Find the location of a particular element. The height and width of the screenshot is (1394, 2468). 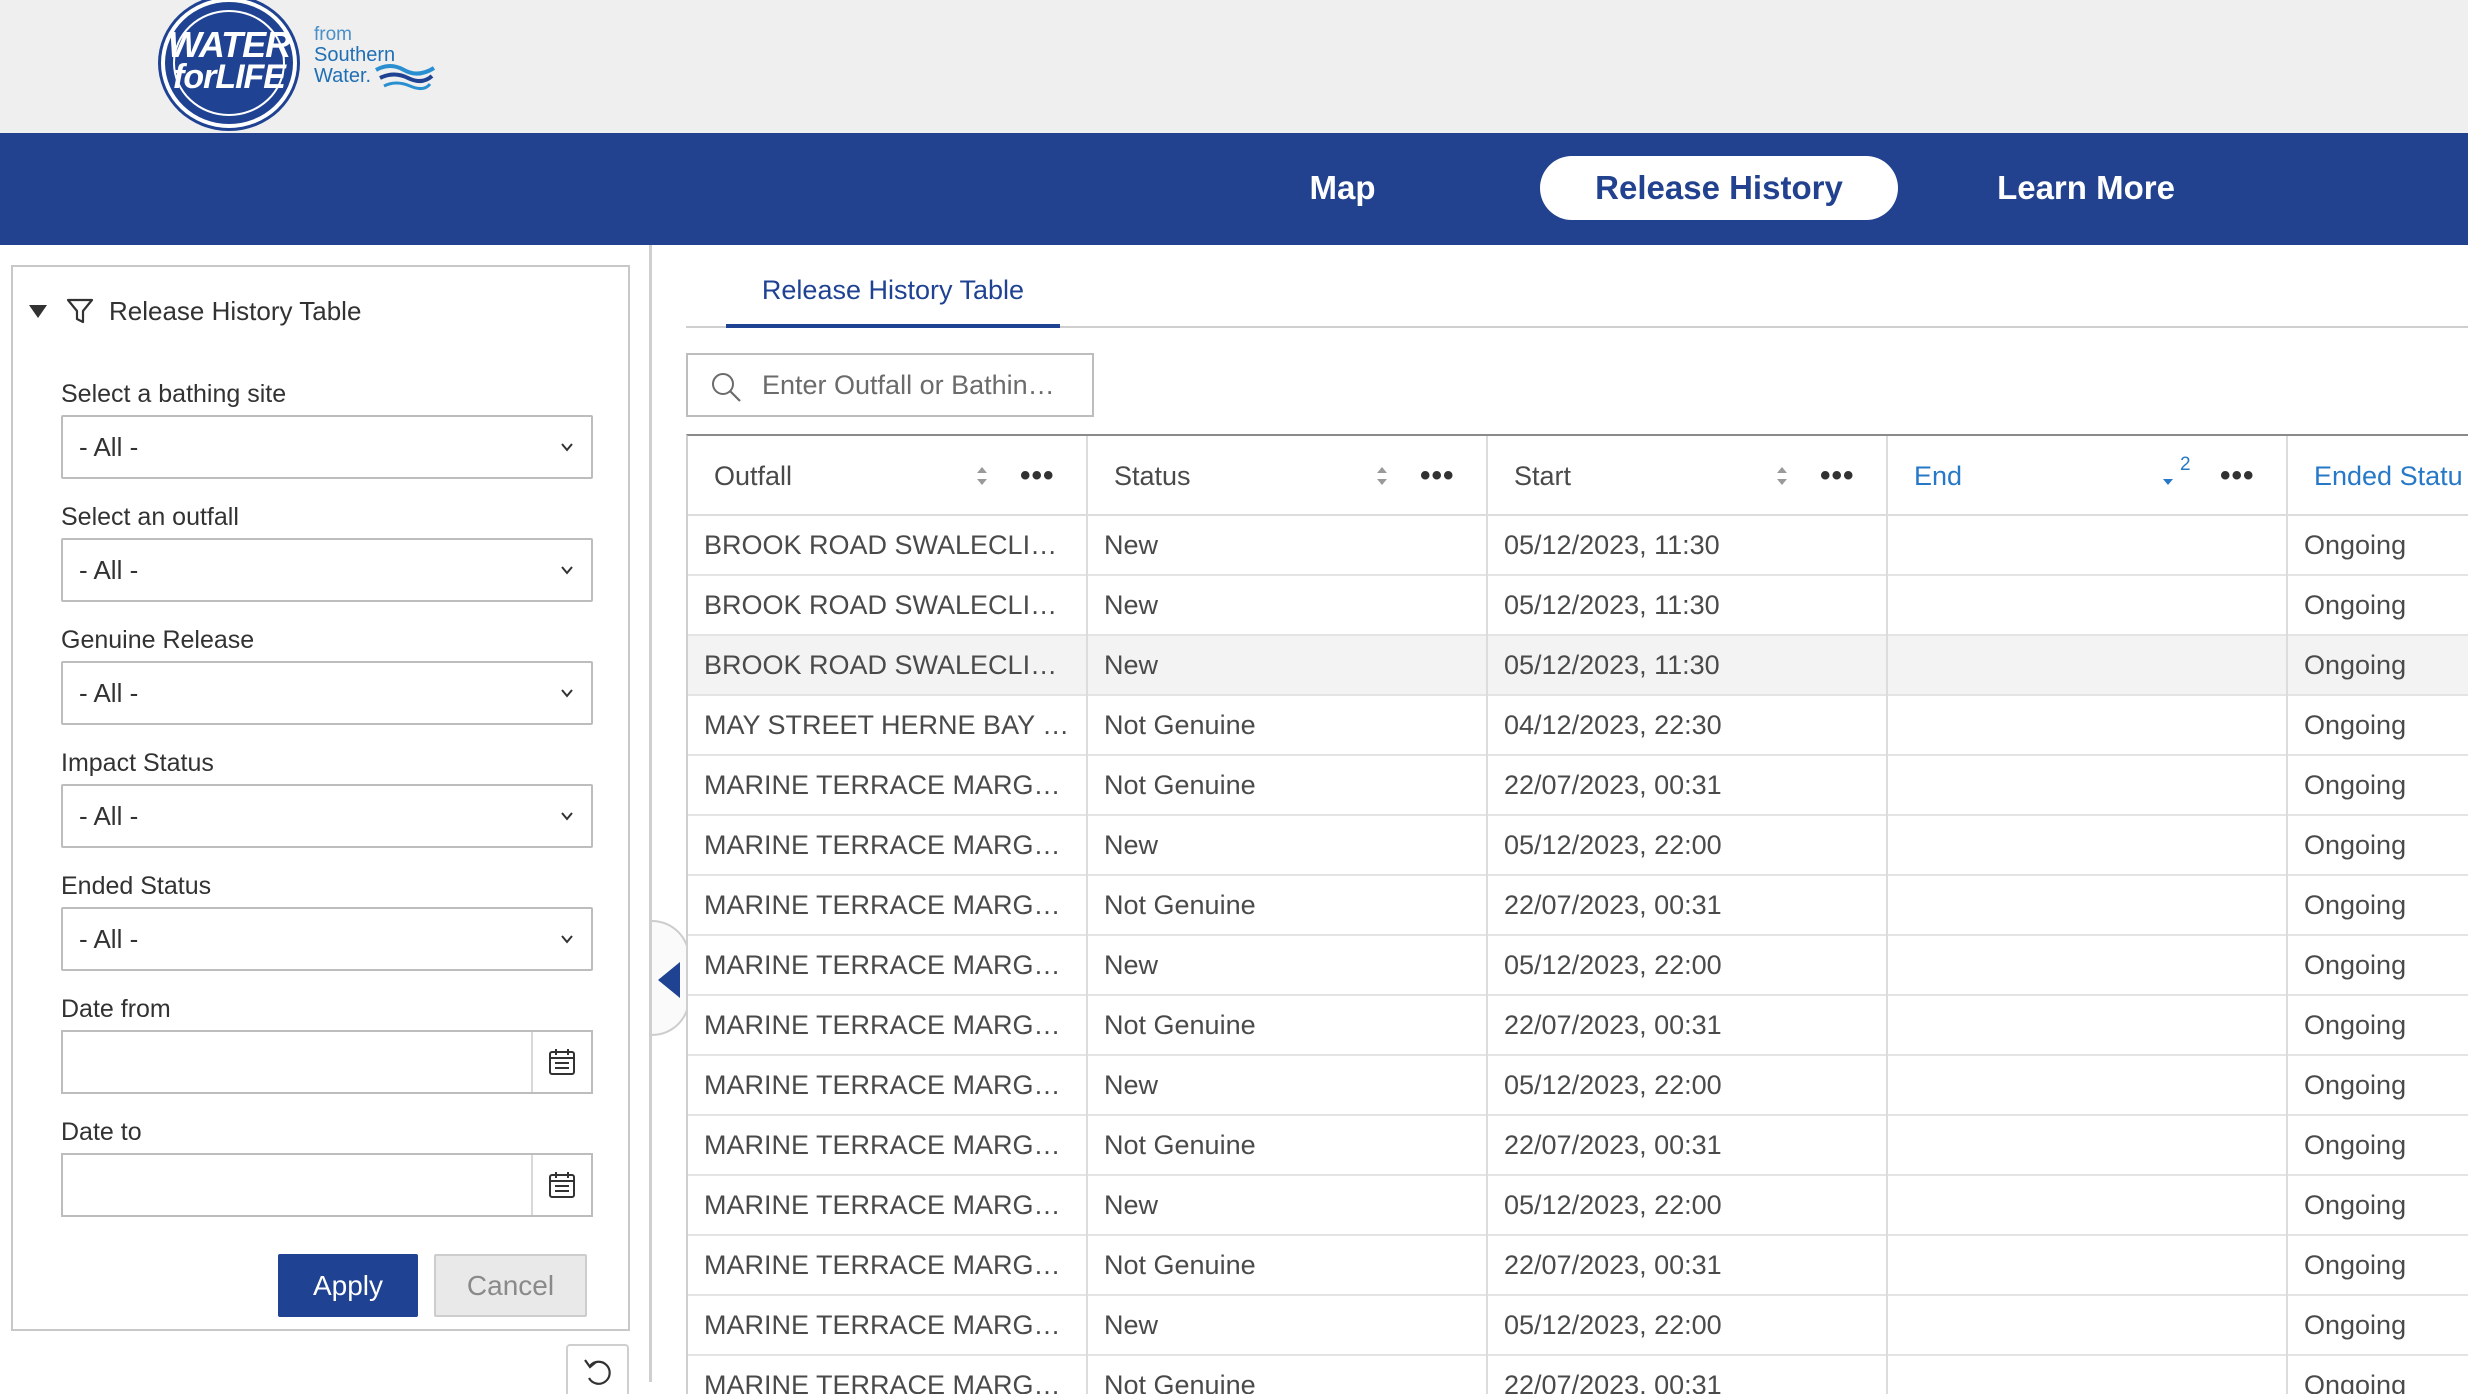

date-to-picker-button is located at coordinates (561, 1185).